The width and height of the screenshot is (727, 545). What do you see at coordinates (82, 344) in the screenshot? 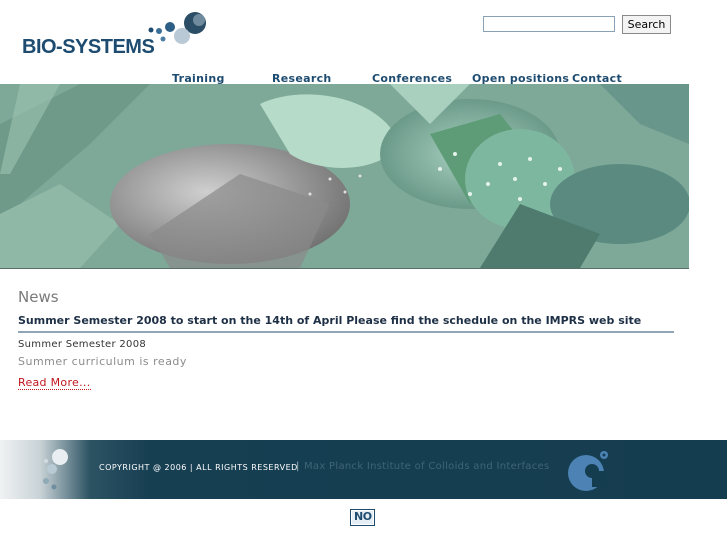
I see `news-subtitle: Summer Semester 2008` at bounding box center [82, 344].